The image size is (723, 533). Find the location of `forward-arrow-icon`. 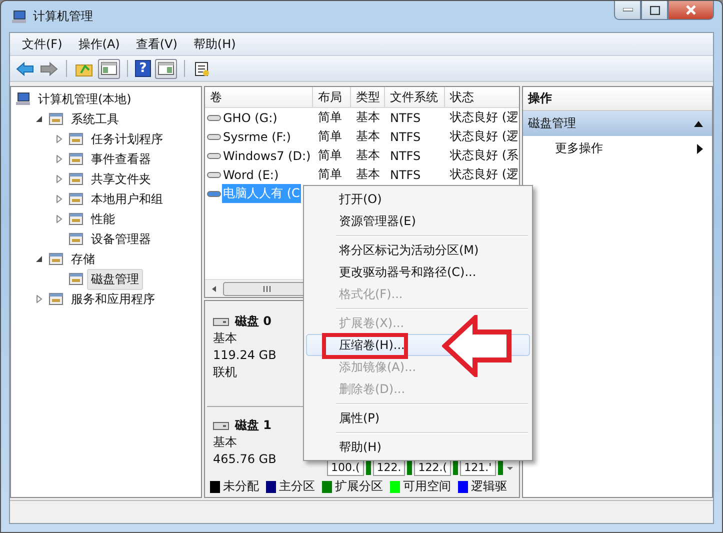

forward-arrow-icon is located at coordinates (49, 68).